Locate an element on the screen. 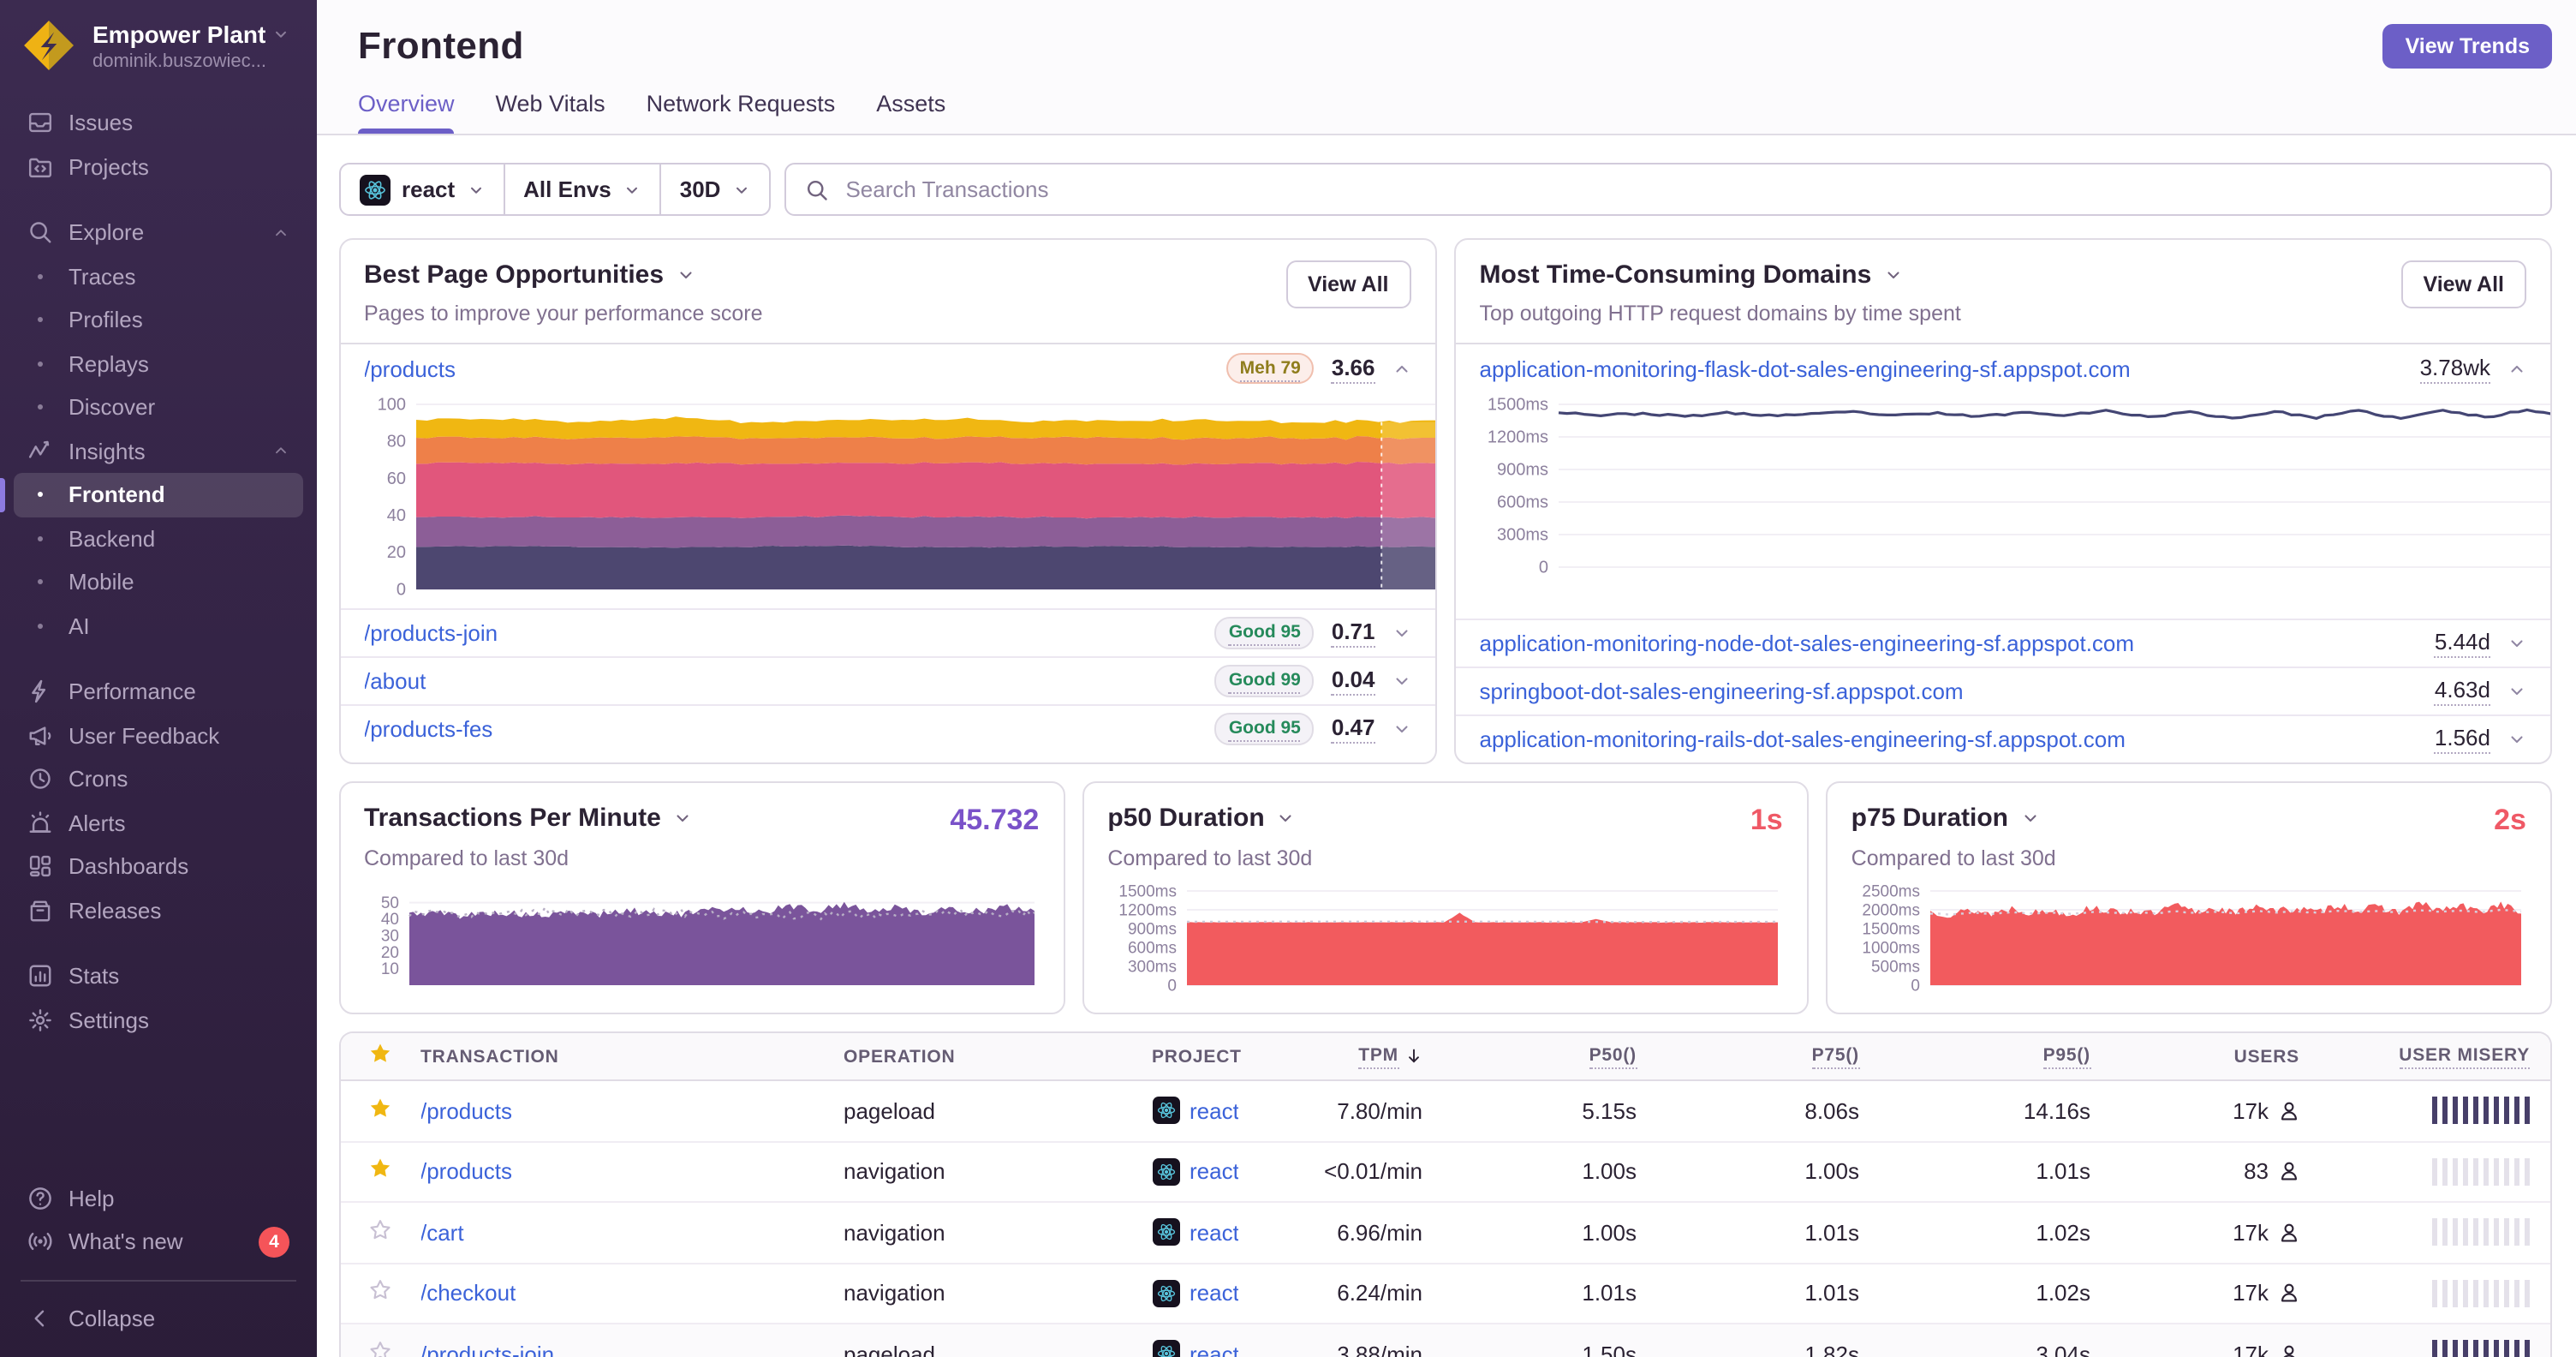 The width and height of the screenshot is (2576, 1357). search-input is located at coordinates (1686, 189).